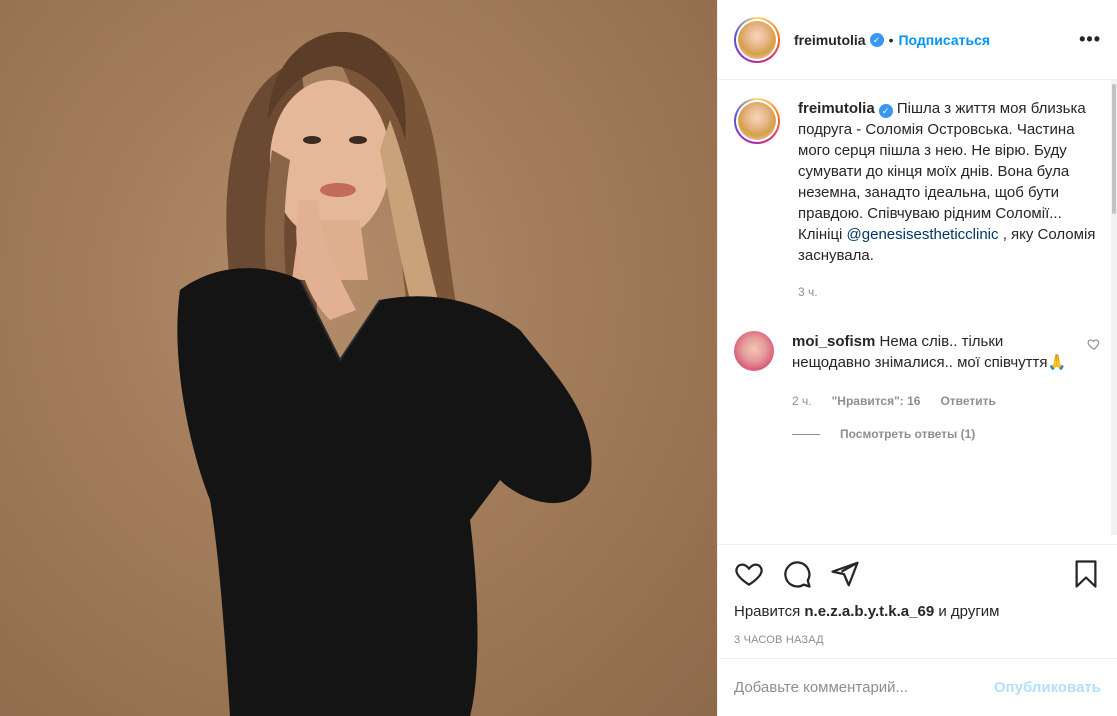  I want to click on comment-like-heart-icon, so click(1094, 344).